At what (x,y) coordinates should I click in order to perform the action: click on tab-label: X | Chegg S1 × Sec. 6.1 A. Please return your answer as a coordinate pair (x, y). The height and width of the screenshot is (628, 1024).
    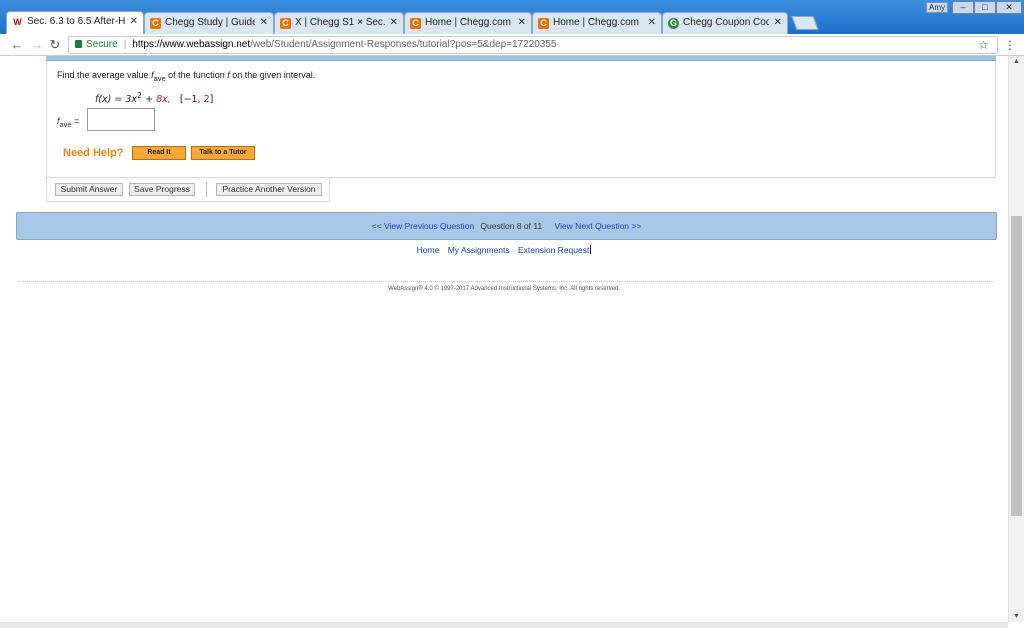
    Looking at the image, I should click on (340, 22).